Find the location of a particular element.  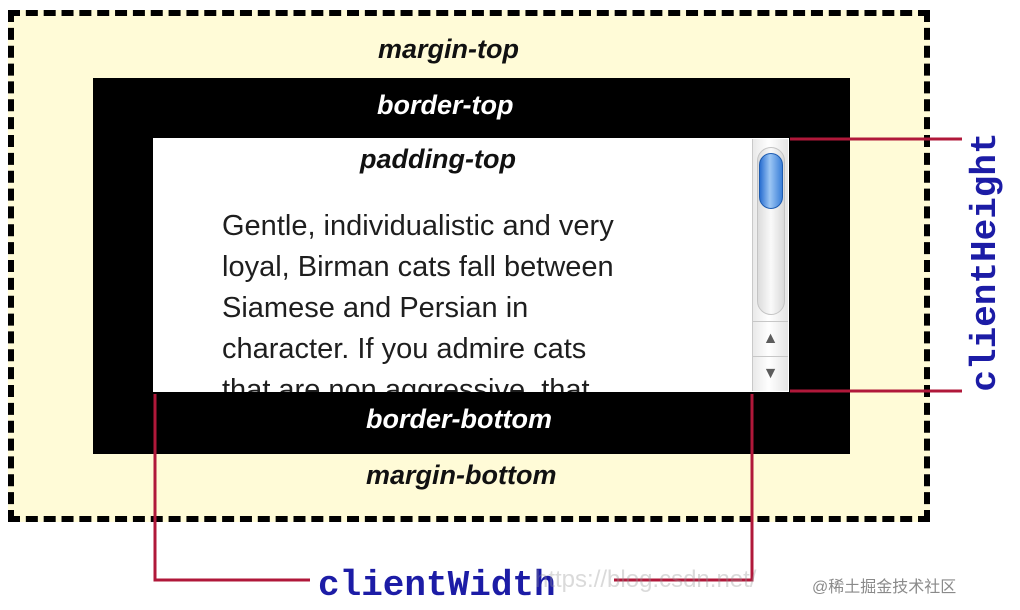

scroll-down-arrow-icon: ▼ is located at coordinates (770, 373).